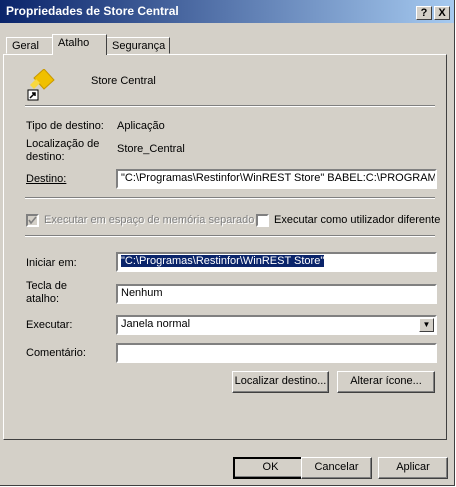 The image size is (456, 487). Describe the element at coordinates (56, 353) in the screenshot. I see `comment-label: Comentário:` at that location.